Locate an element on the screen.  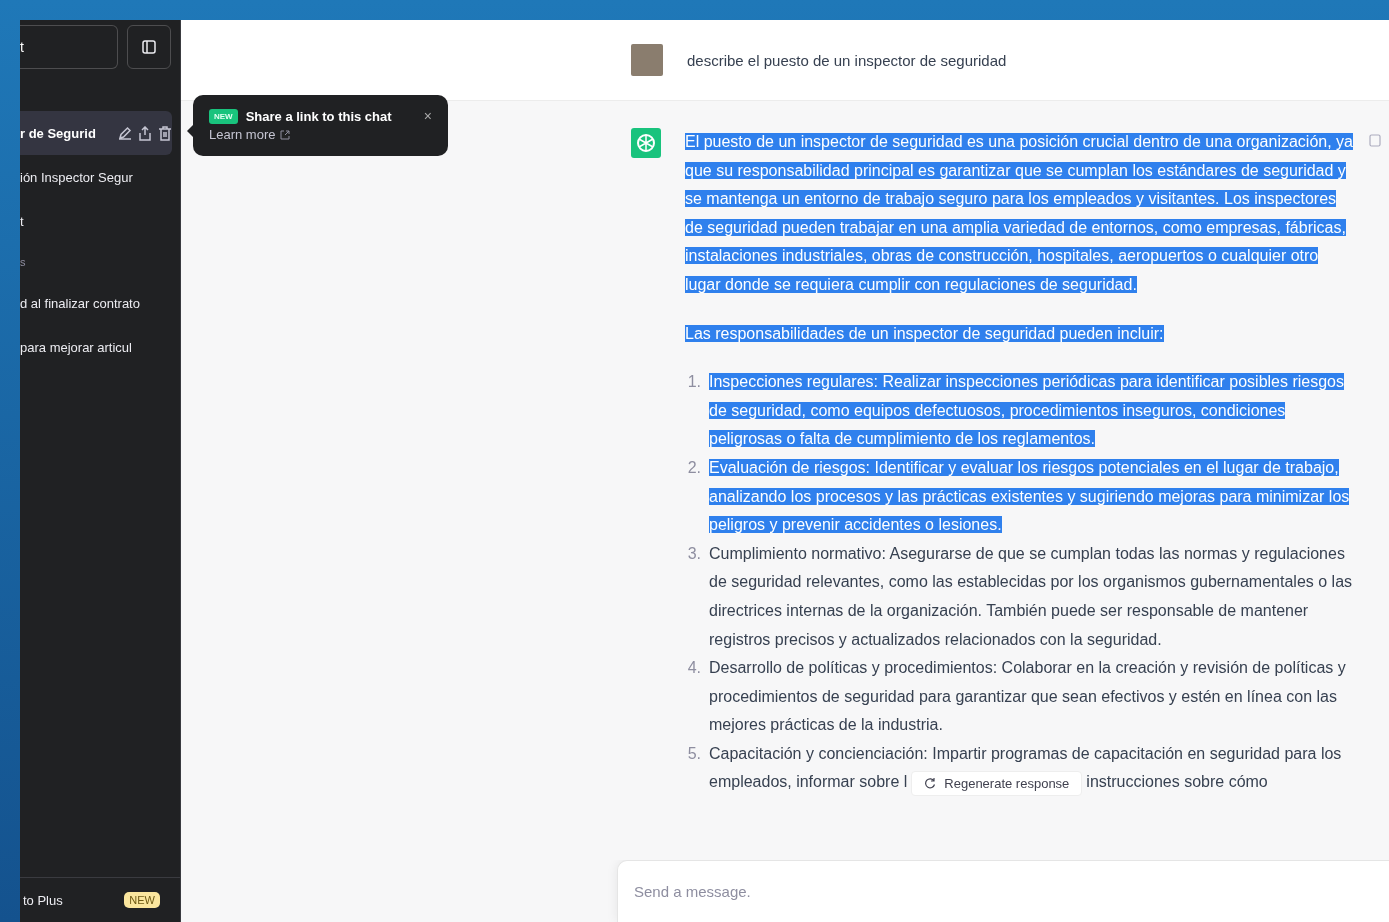
sidebar-icon is located at coordinates (149, 47).